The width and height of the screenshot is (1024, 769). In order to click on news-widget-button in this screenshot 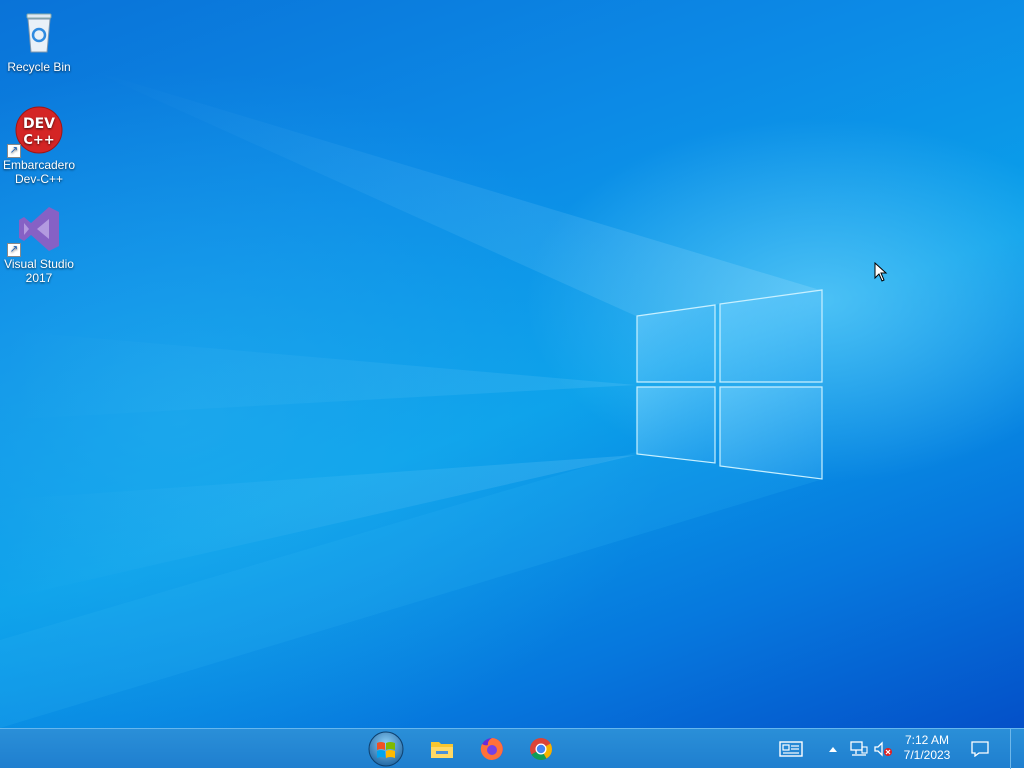, I will do `click(791, 749)`.